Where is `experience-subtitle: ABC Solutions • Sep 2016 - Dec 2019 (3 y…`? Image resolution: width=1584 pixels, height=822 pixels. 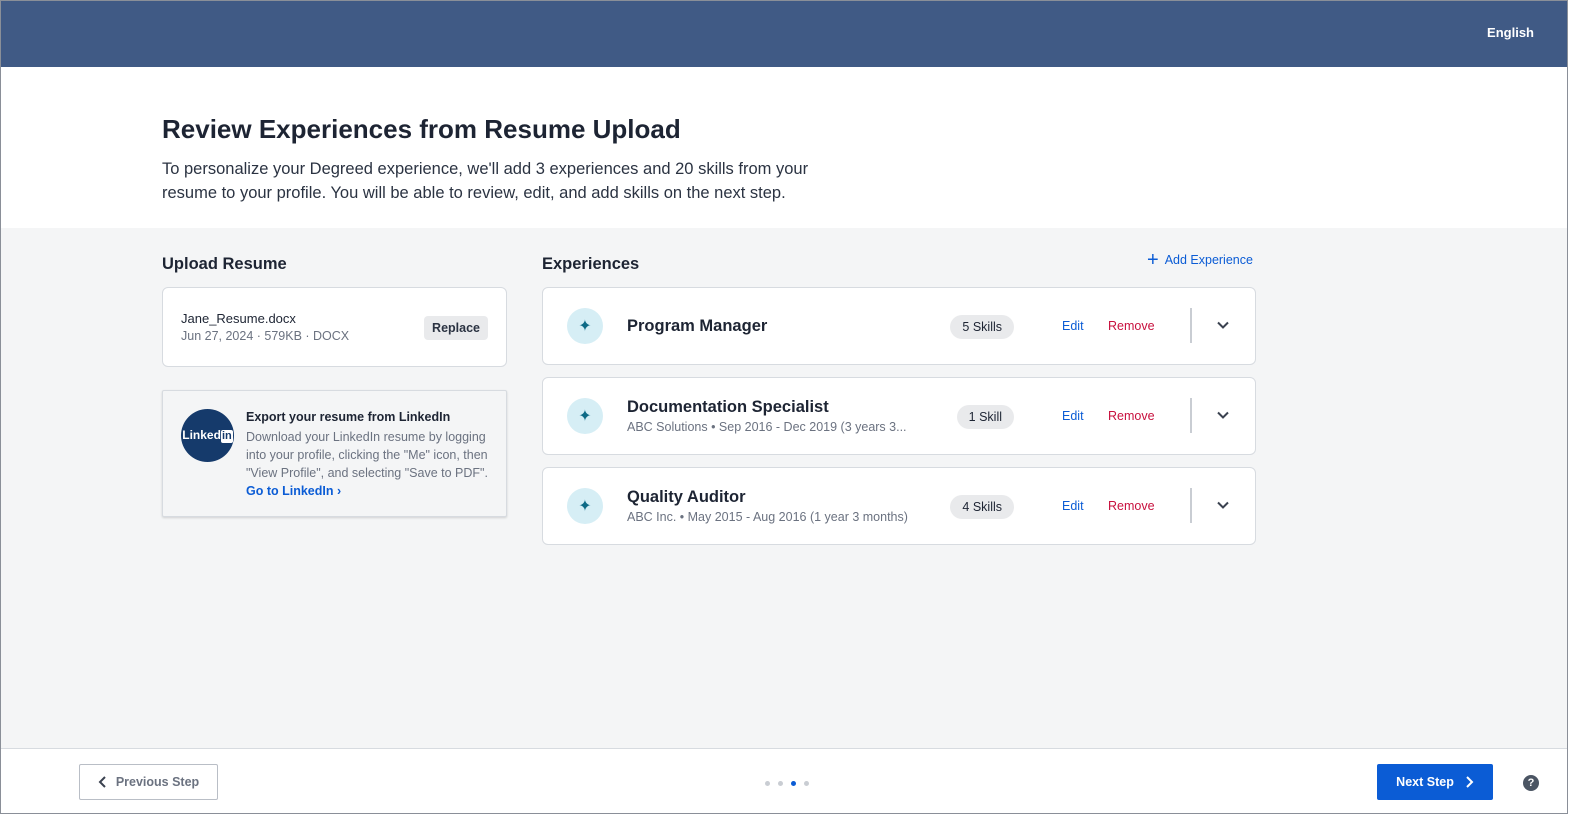
experience-subtitle: ABC Solutions • Sep 2016 - Dec 2019 (3 y… is located at coordinates (767, 427).